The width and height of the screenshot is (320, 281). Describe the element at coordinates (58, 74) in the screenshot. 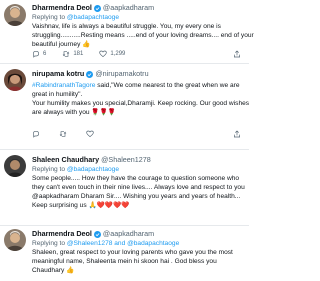

I see `display-name: nirupama kotru` at that location.